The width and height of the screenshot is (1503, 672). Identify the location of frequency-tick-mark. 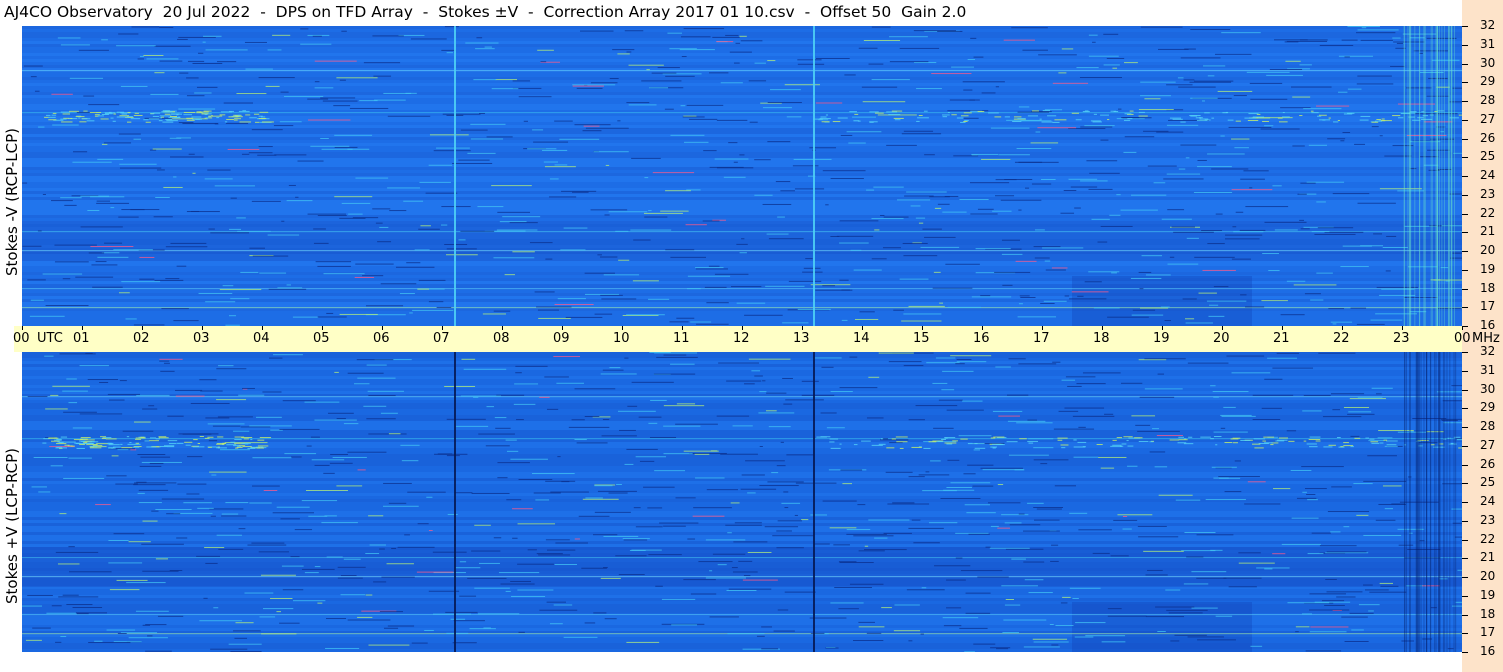
(1465, 289).